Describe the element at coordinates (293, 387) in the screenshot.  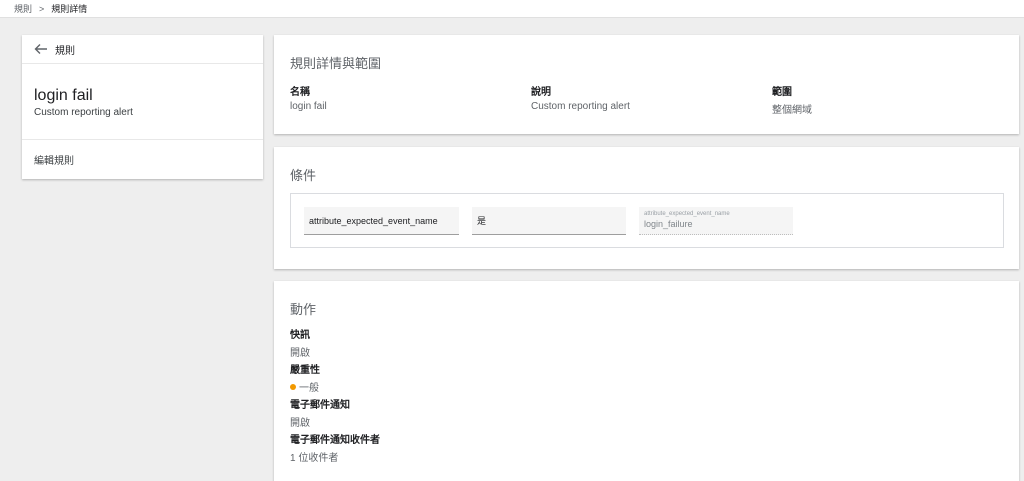
I see `severity-dot-icon` at that location.